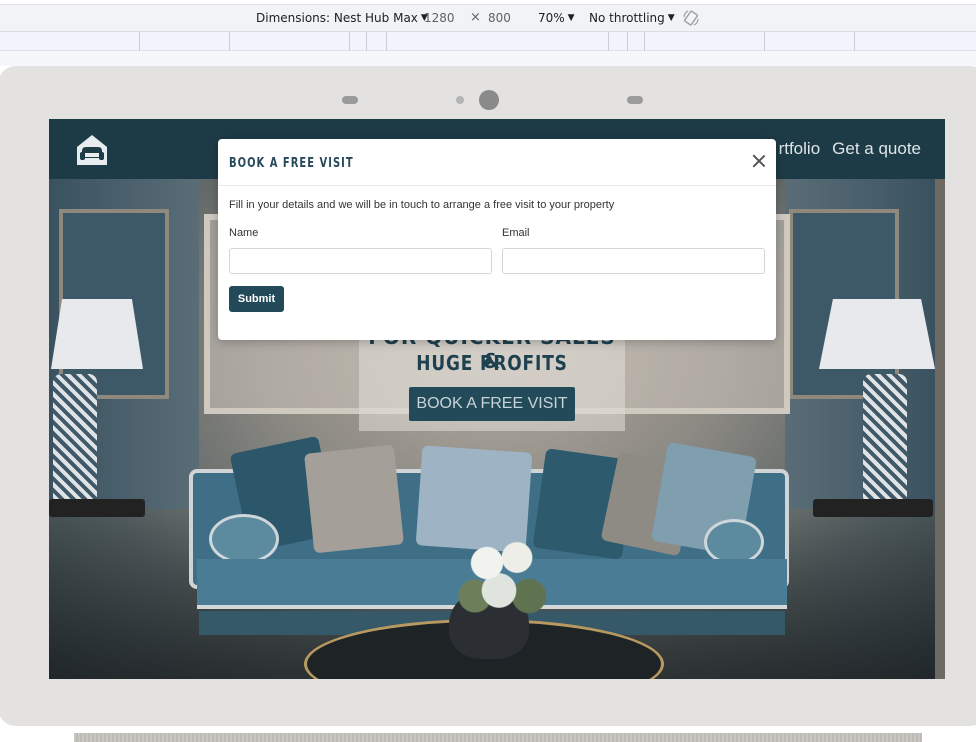 The height and width of the screenshot is (742, 976). What do you see at coordinates (876, 149) in the screenshot?
I see `nav-link-get-a-quote: Get a quote` at bounding box center [876, 149].